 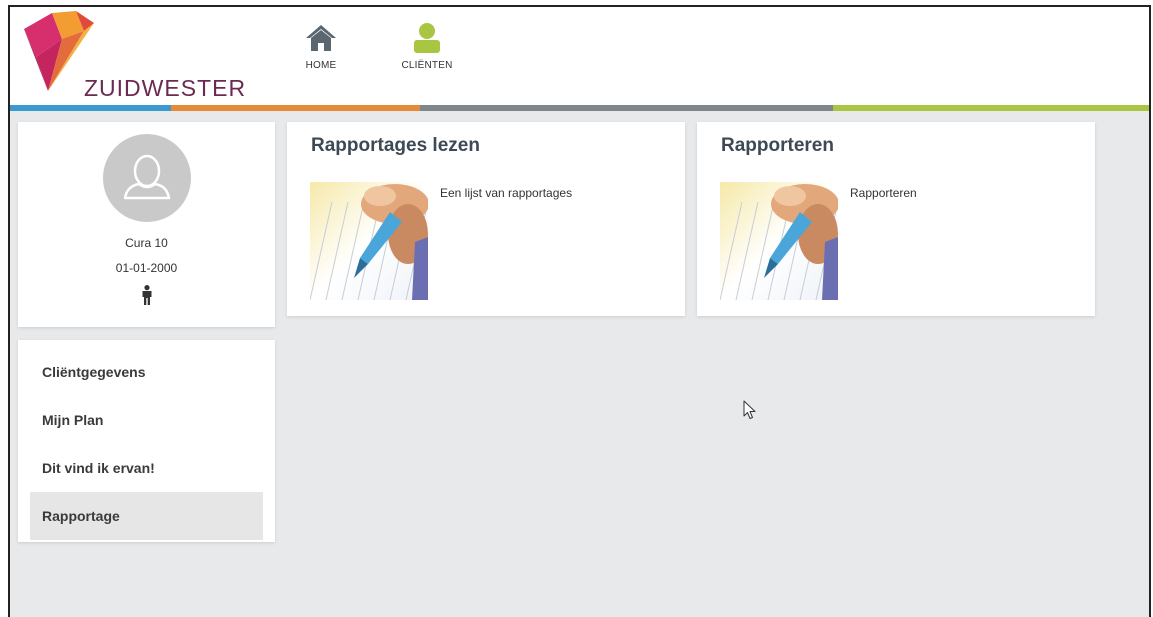 I want to click on home-icon, so click(x=321, y=38).